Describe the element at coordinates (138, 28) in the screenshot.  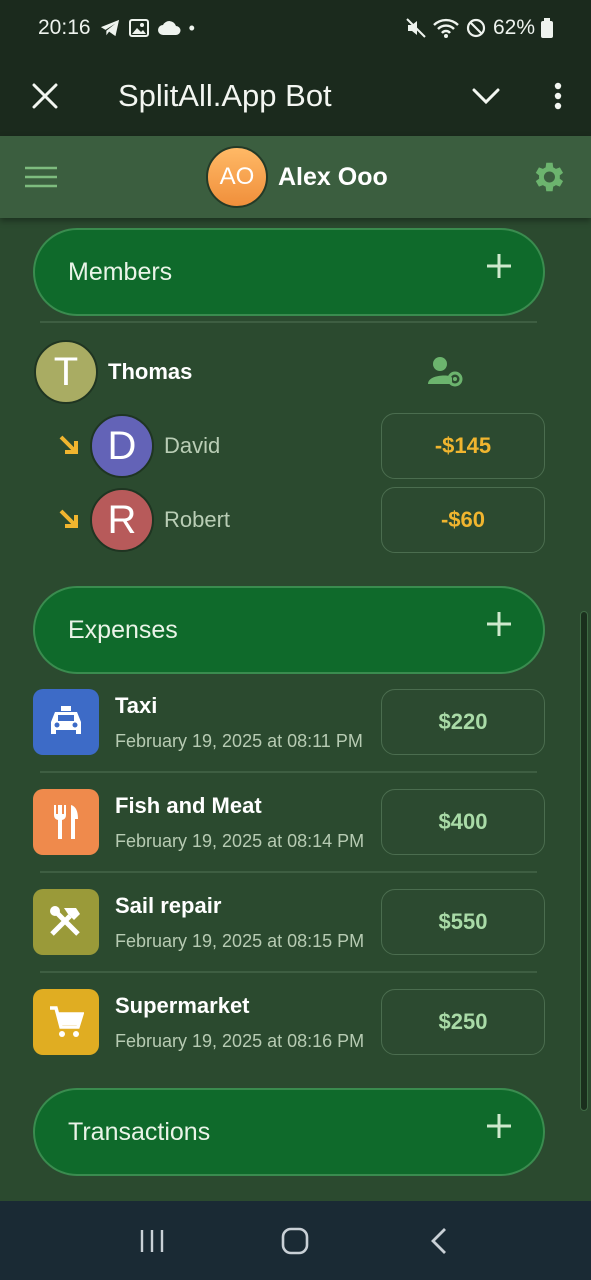
I see `image-icon` at that location.